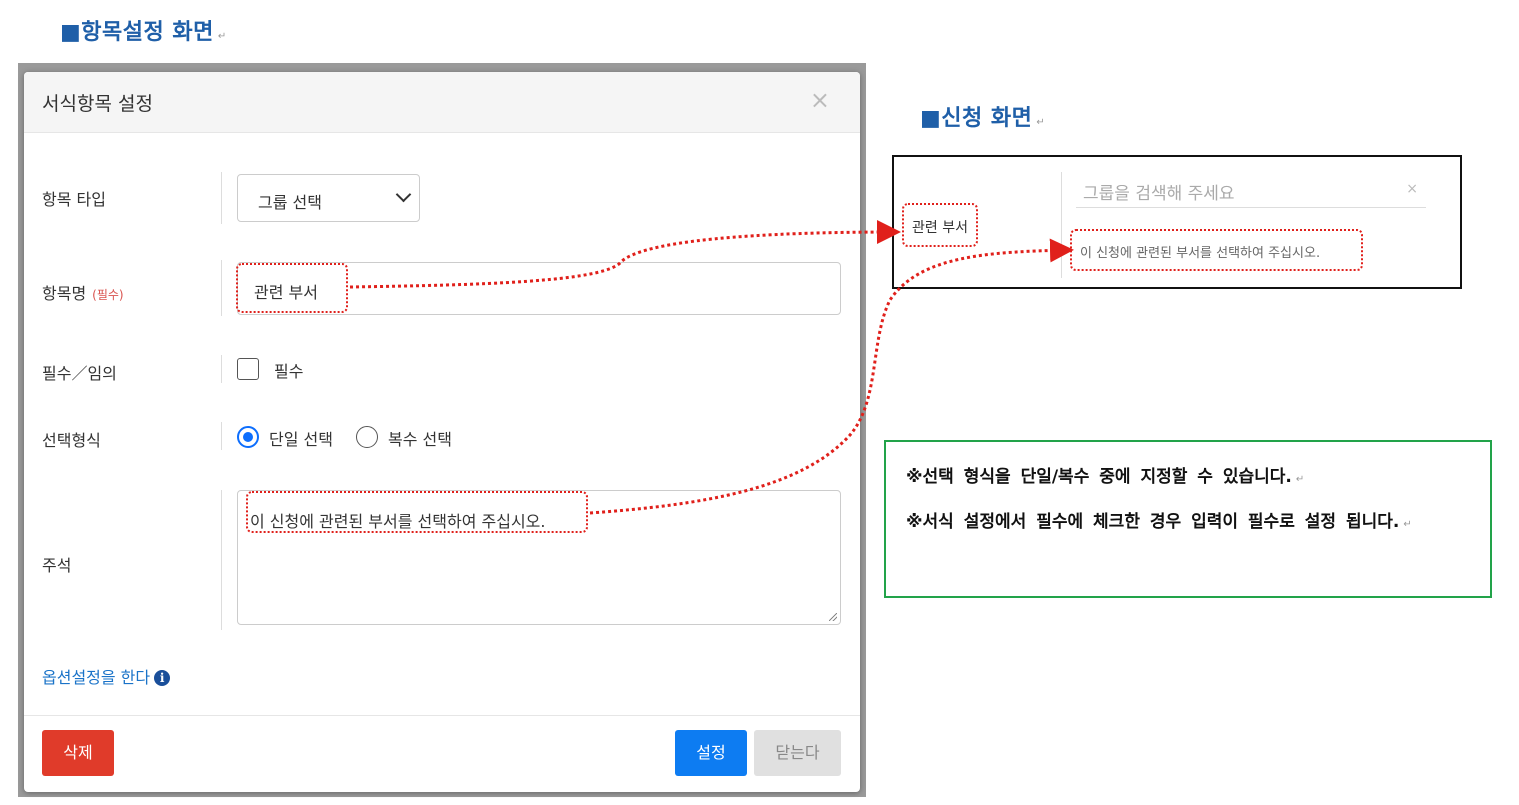  What do you see at coordinates (288, 370) in the screenshot?
I see `required-checkbox-label: 필수` at bounding box center [288, 370].